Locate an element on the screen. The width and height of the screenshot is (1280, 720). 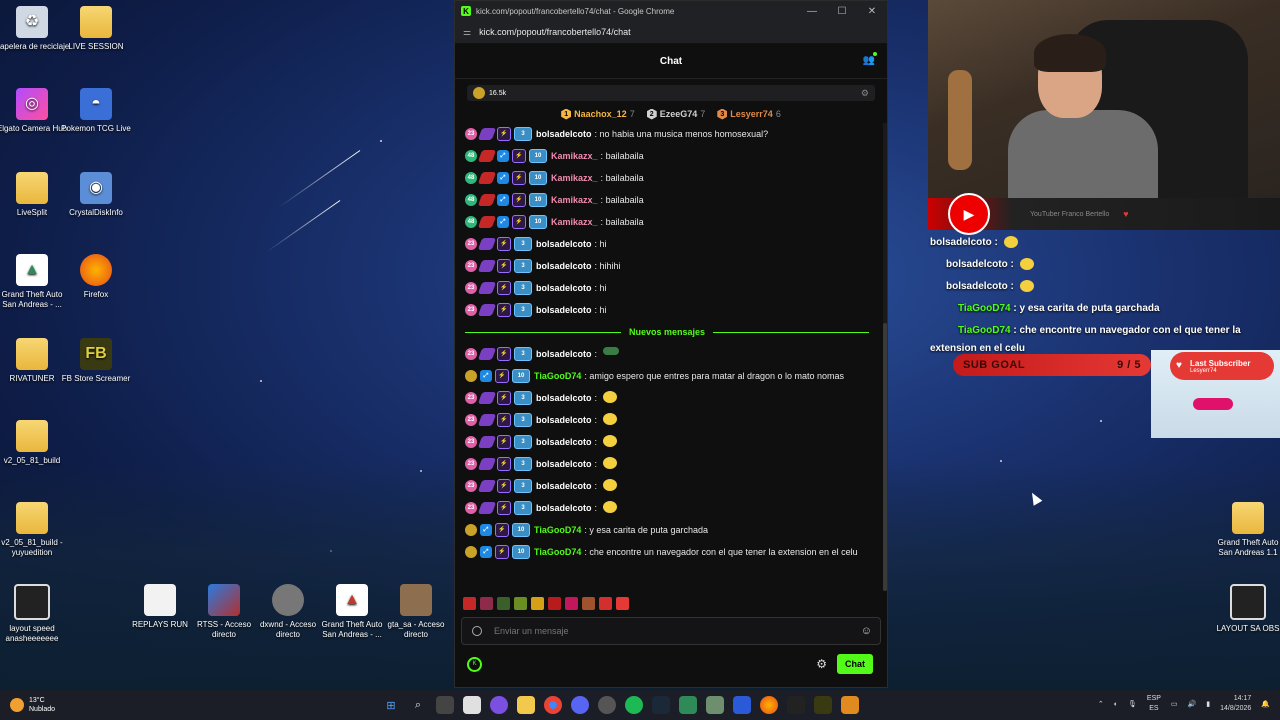
maximize-button: ☐ is located at coordinates (842, 11).